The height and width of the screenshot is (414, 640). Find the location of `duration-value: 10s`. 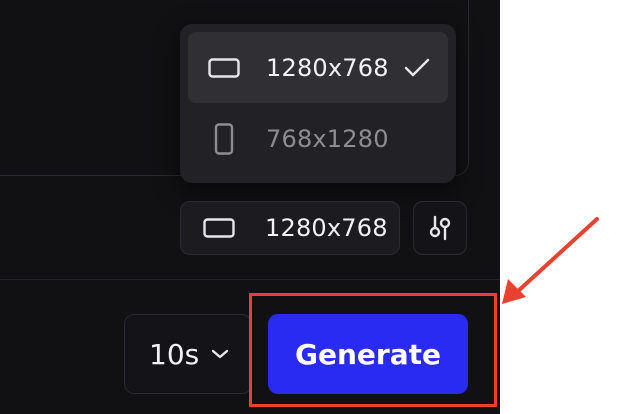

duration-value: 10s is located at coordinates (174, 354).